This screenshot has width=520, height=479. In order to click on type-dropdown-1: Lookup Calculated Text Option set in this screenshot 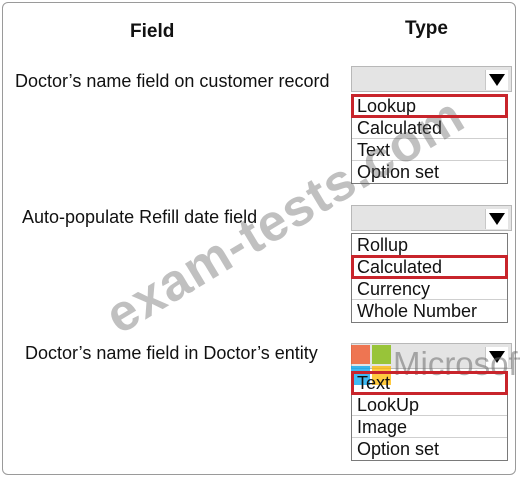, I will do `click(431, 125)`.